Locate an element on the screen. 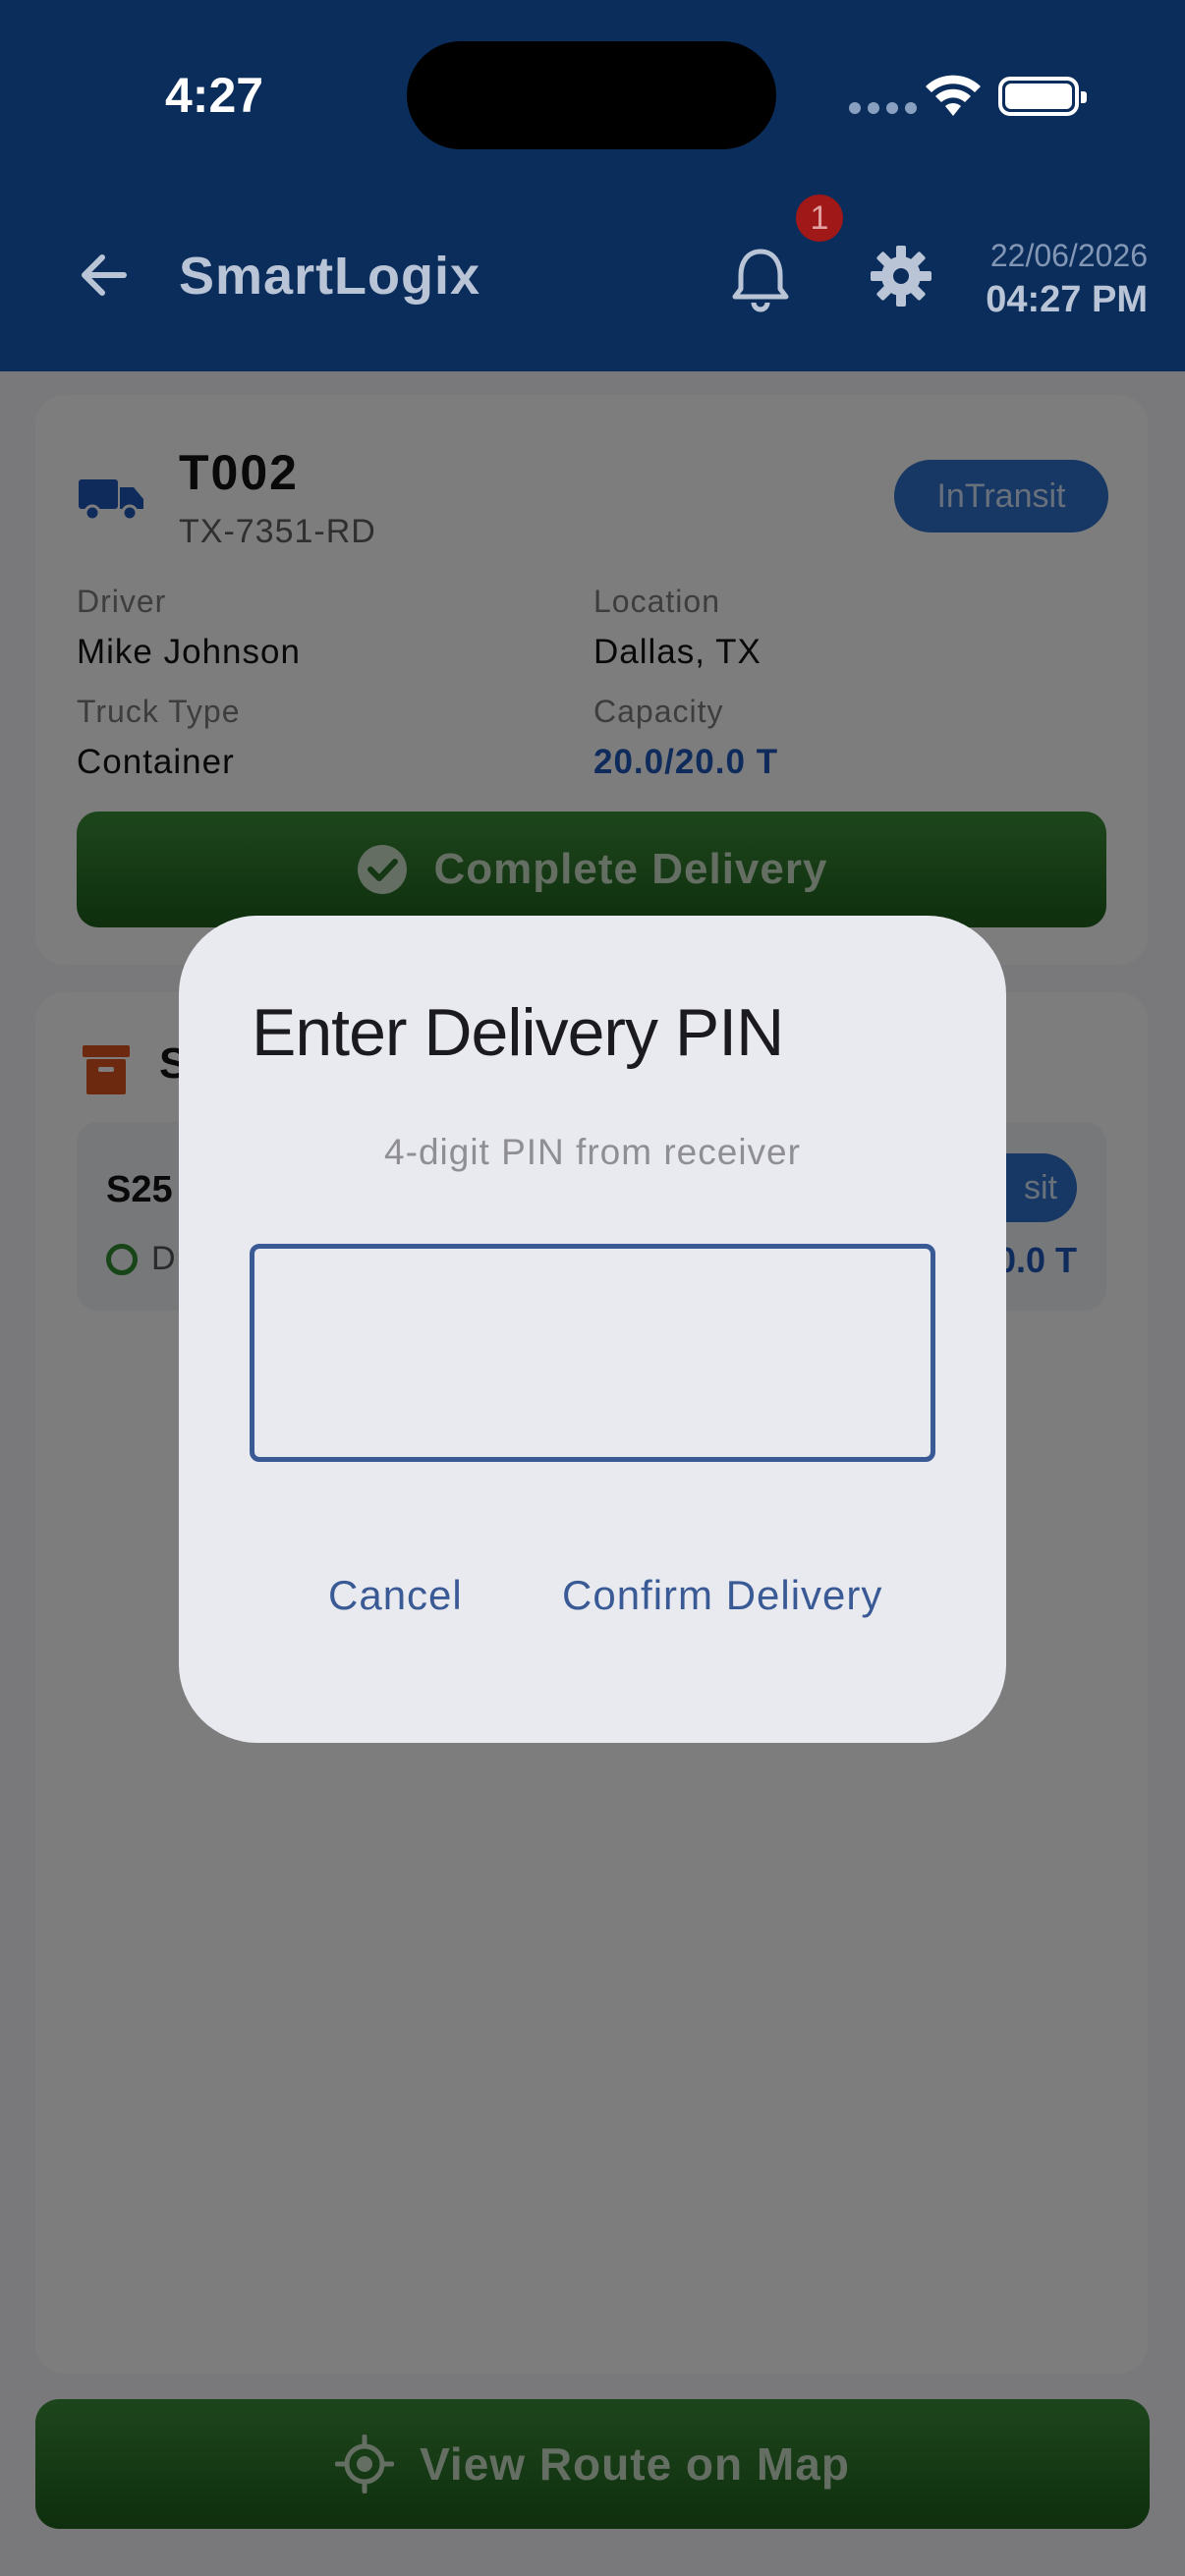 The image size is (1185, 2576). pin-input is located at coordinates (592, 1353).